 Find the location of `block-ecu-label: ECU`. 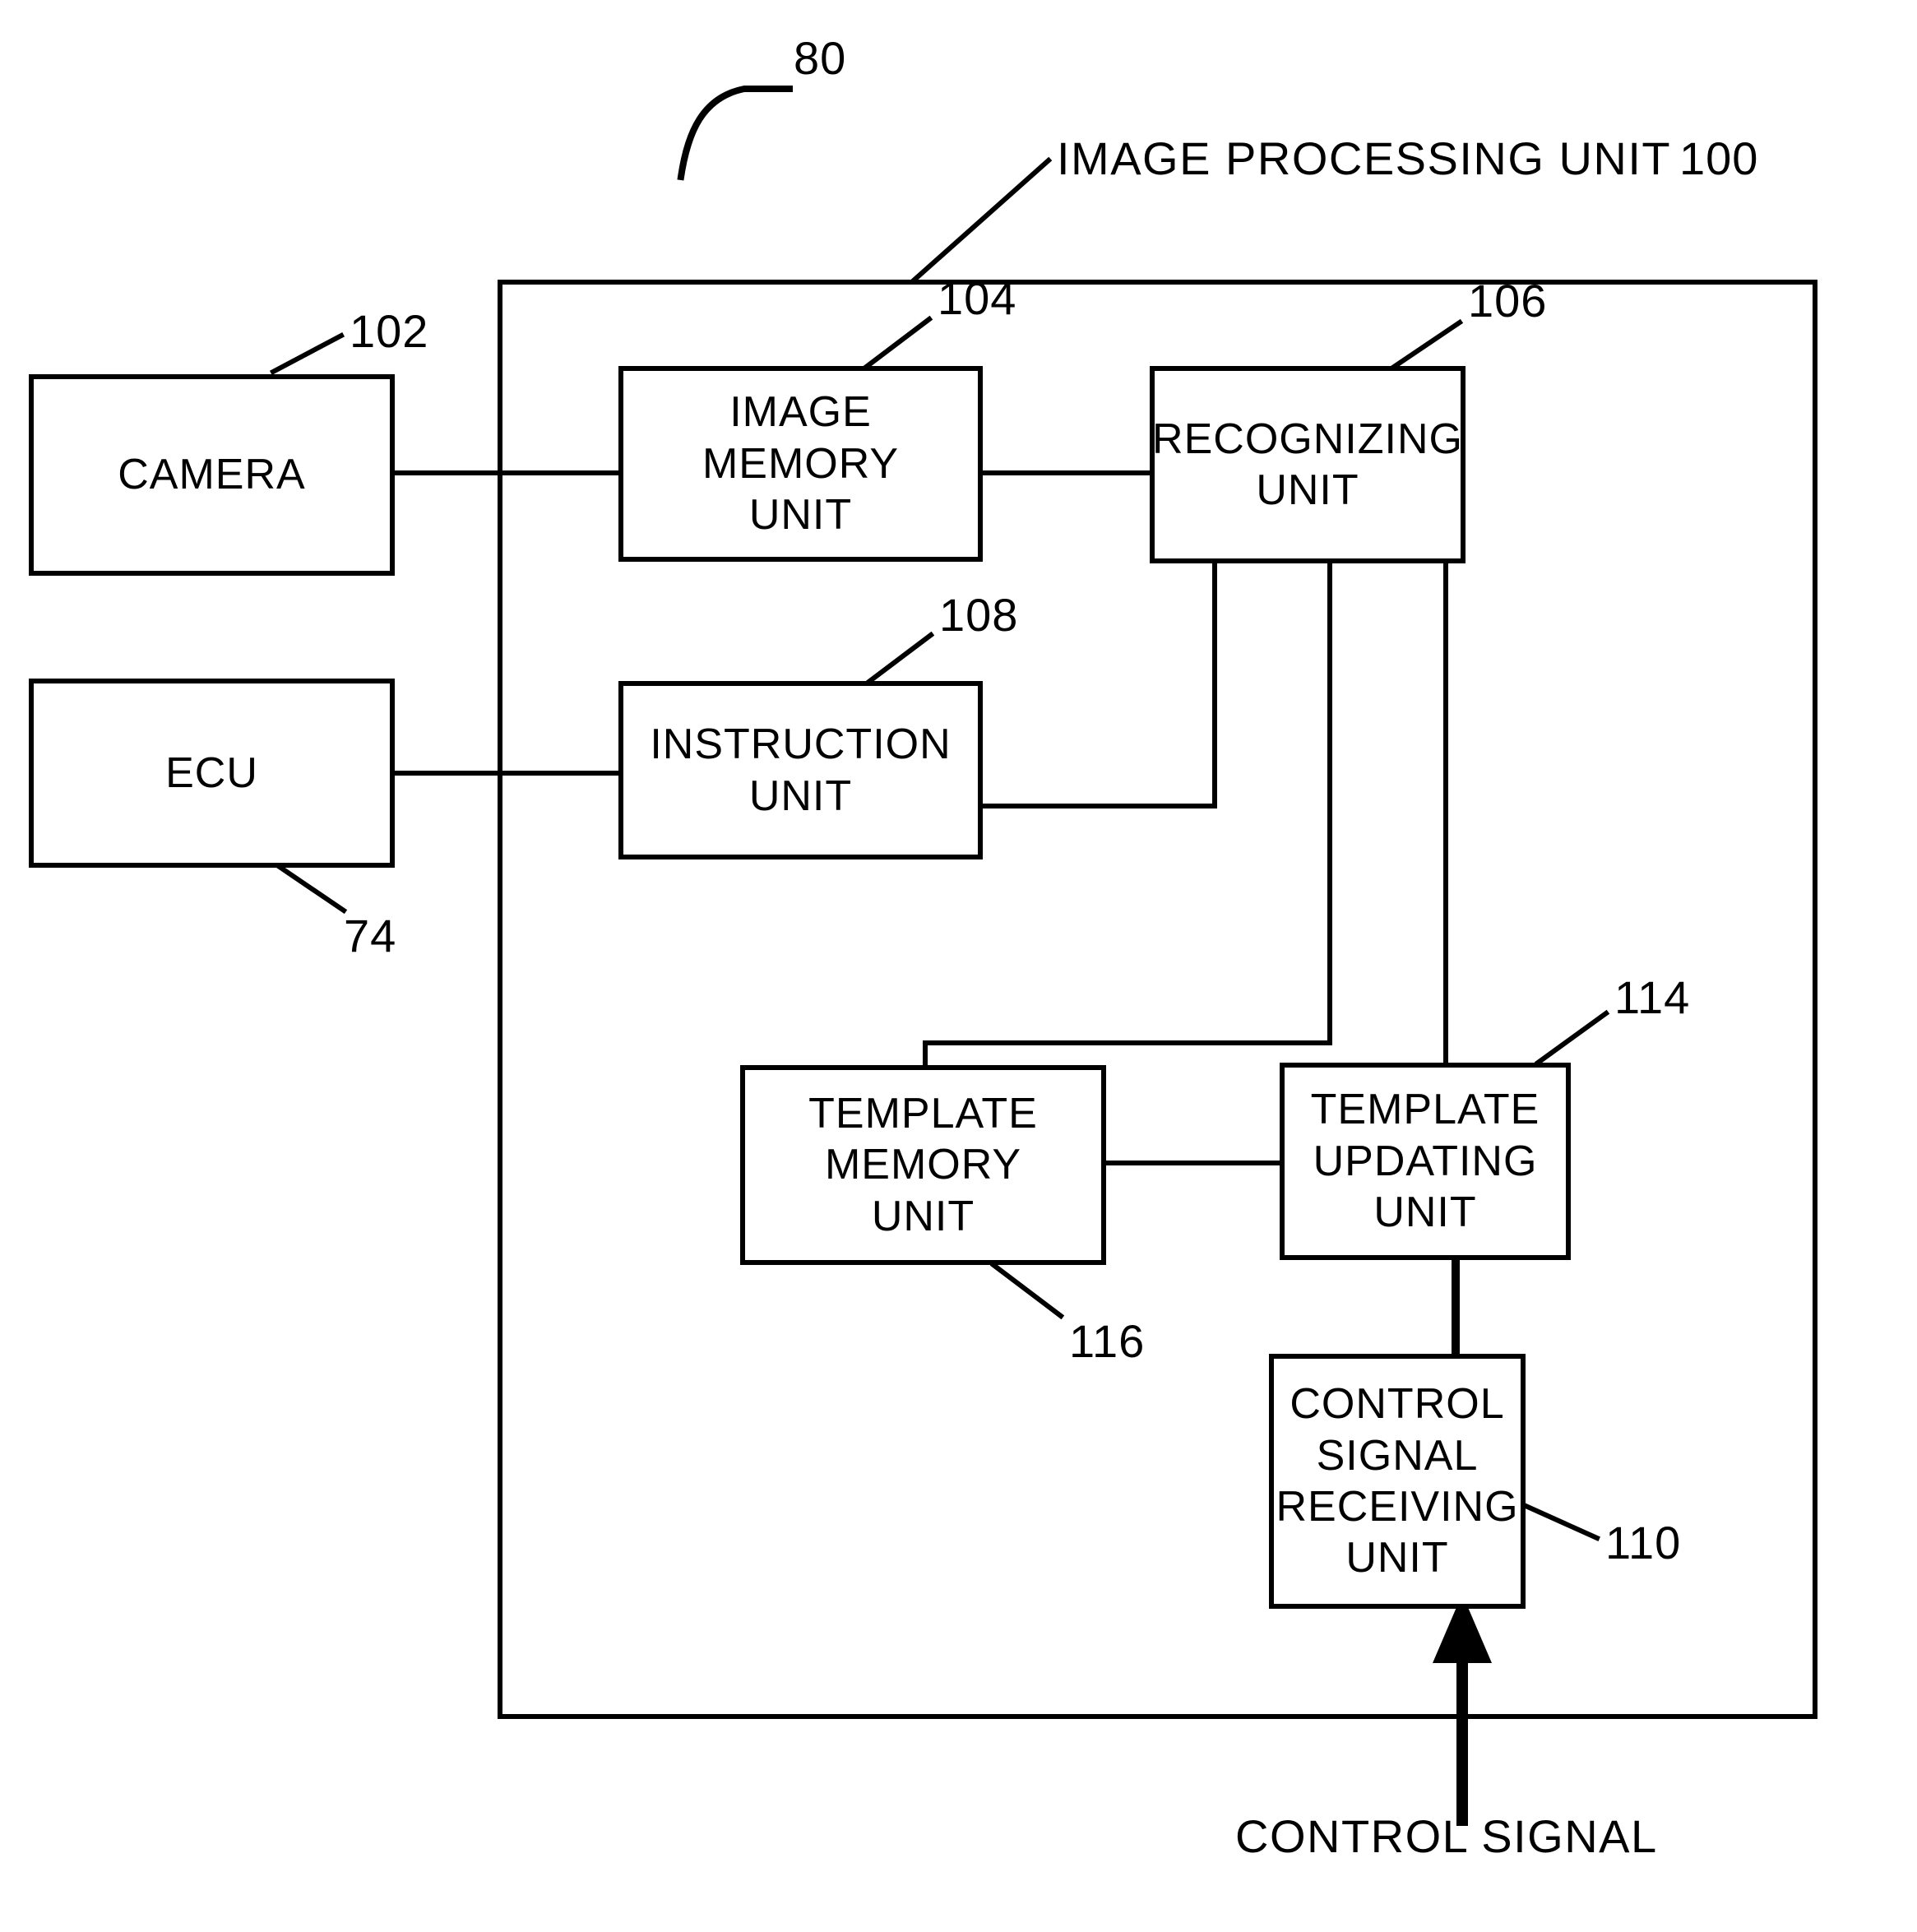

block-ecu-label: ECU is located at coordinates (211, 773).